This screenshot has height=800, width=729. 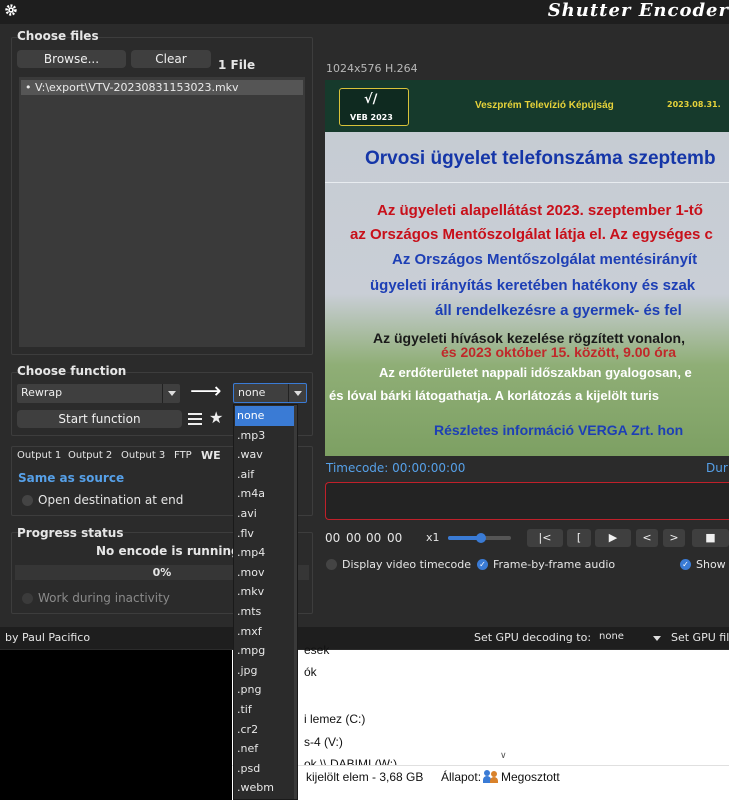 I want to click on channel-logo: √∕ VEB 2023, so click(x=374, y=107).